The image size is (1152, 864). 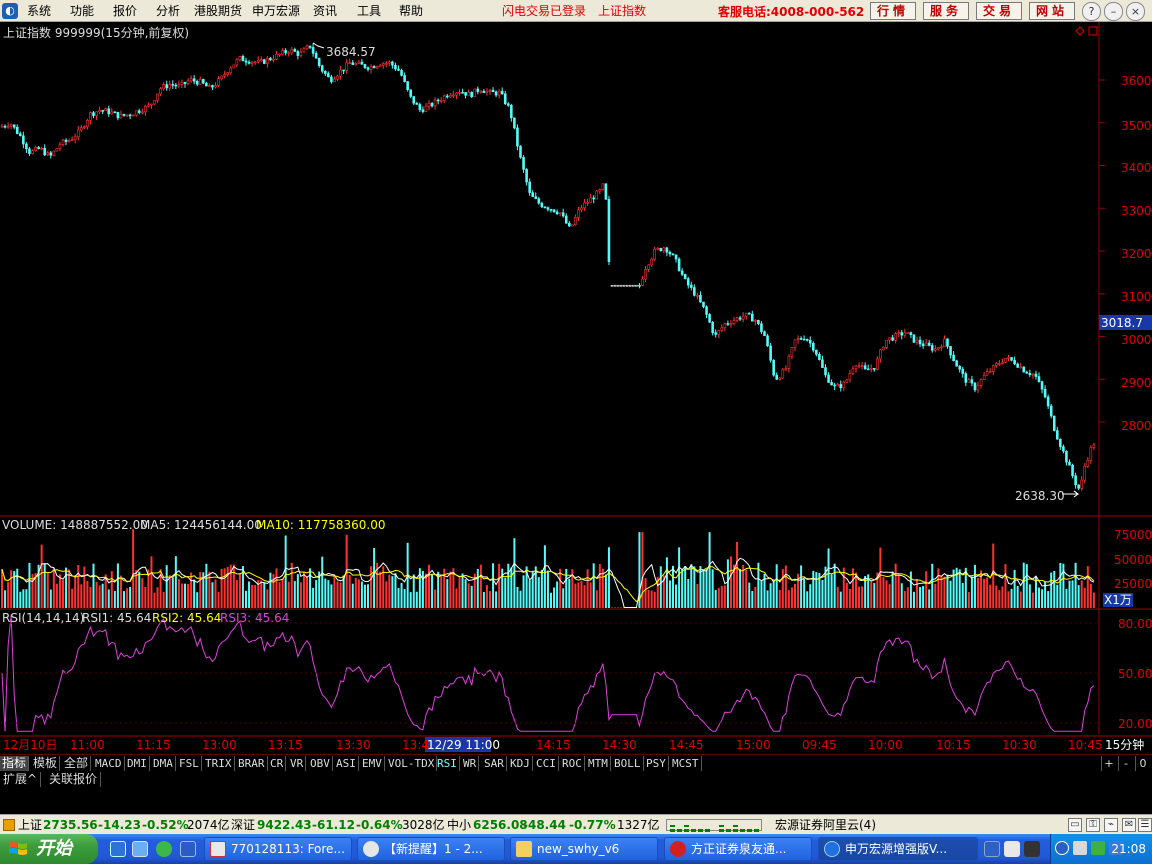 I want to click on menu-news: 资讯, so click(x=325, y=11).